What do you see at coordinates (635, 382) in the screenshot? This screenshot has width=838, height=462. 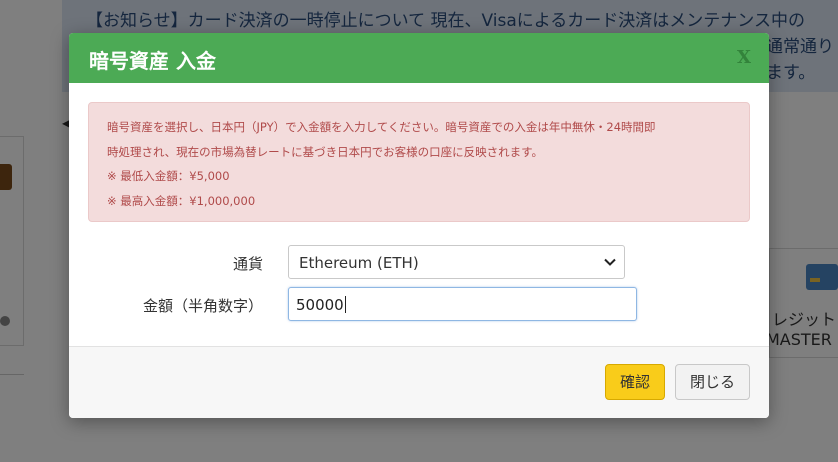 I see `confirm-button: 確認` at bounding box center [635, 382].